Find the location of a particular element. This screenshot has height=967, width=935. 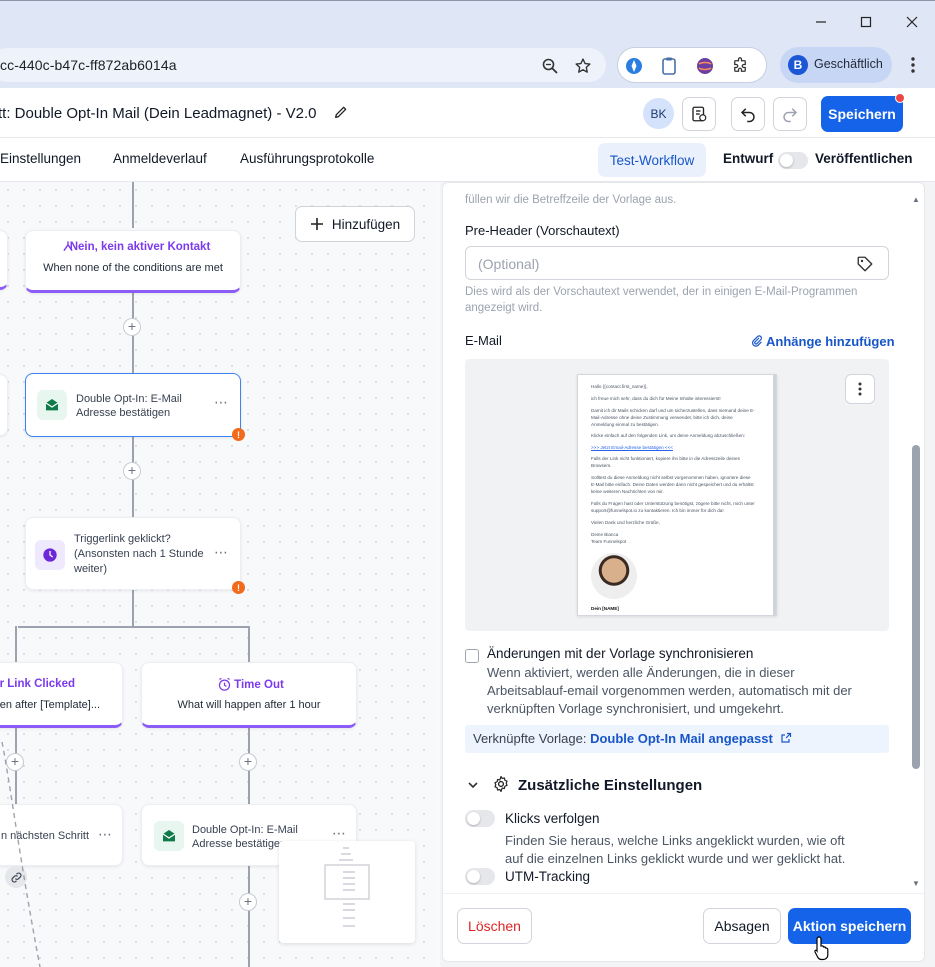

test-workflow-button: Test-Workflow is located at coordinates (652, 160).